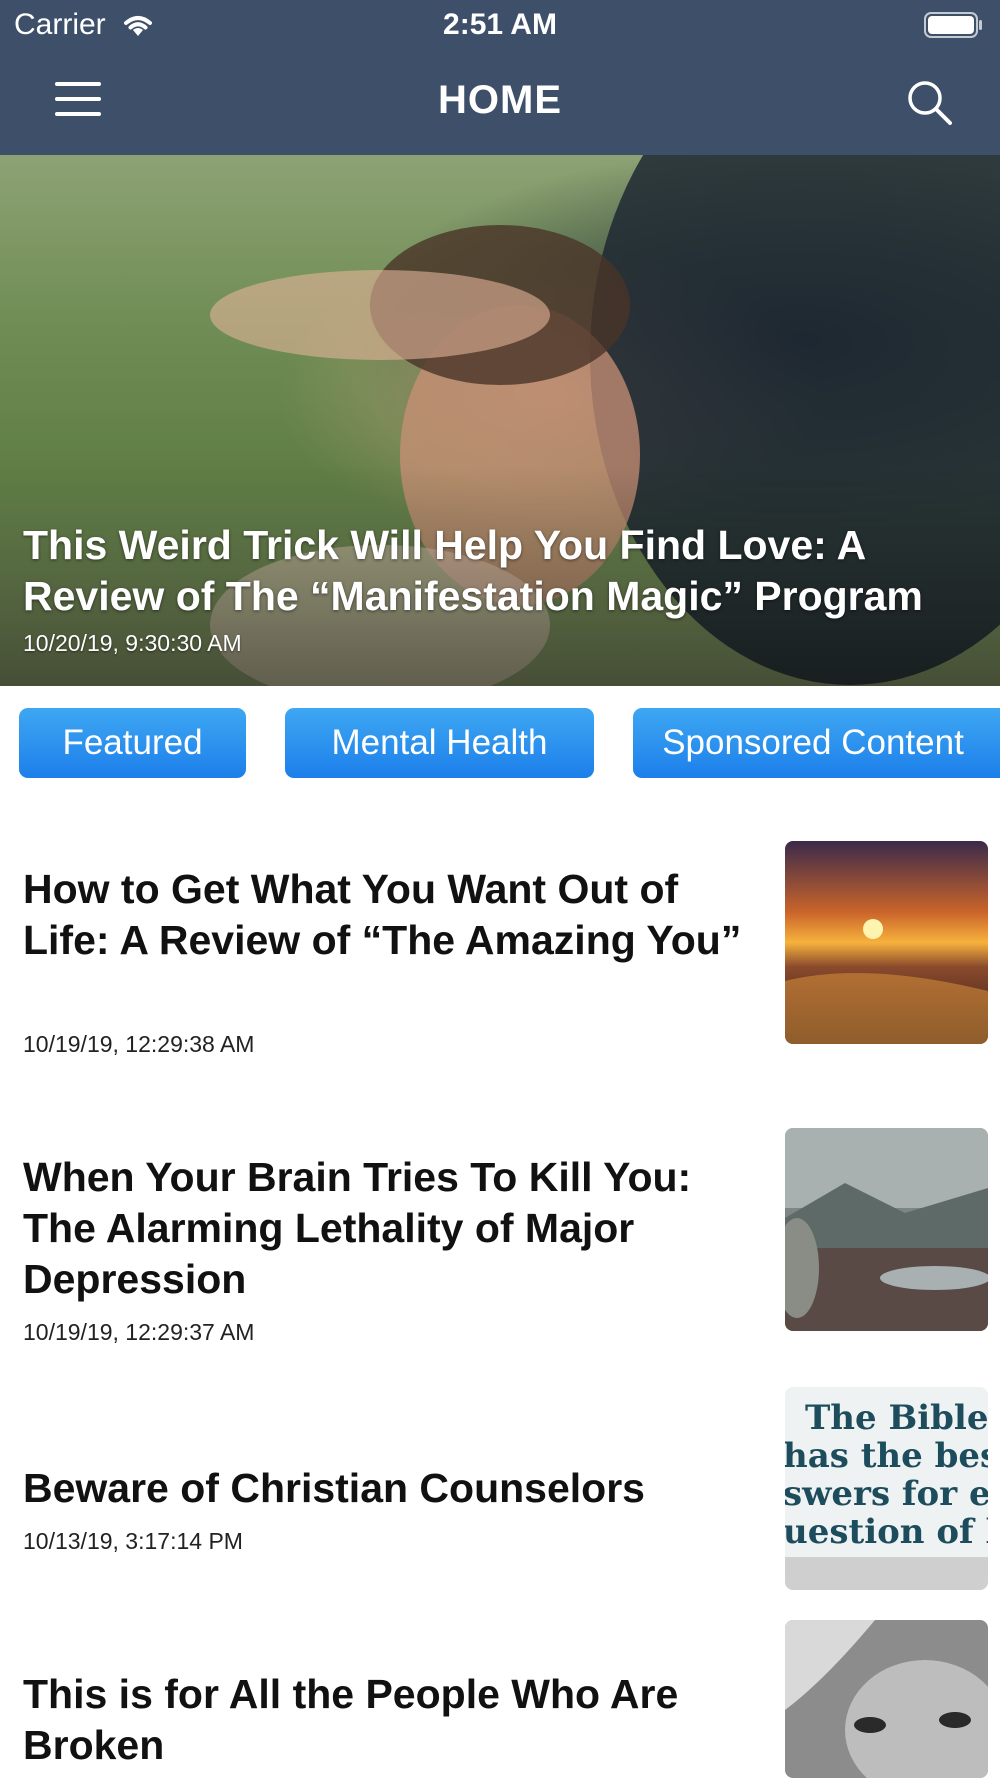  I want to click on article-title: Beware of Christian Counselors, so click(383, 1488).